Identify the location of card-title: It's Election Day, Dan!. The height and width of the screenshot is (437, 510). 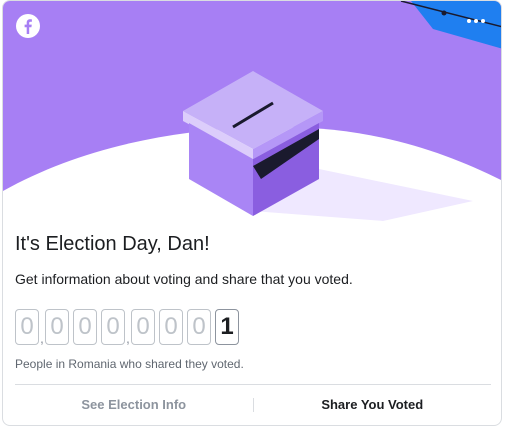
(112, 244).